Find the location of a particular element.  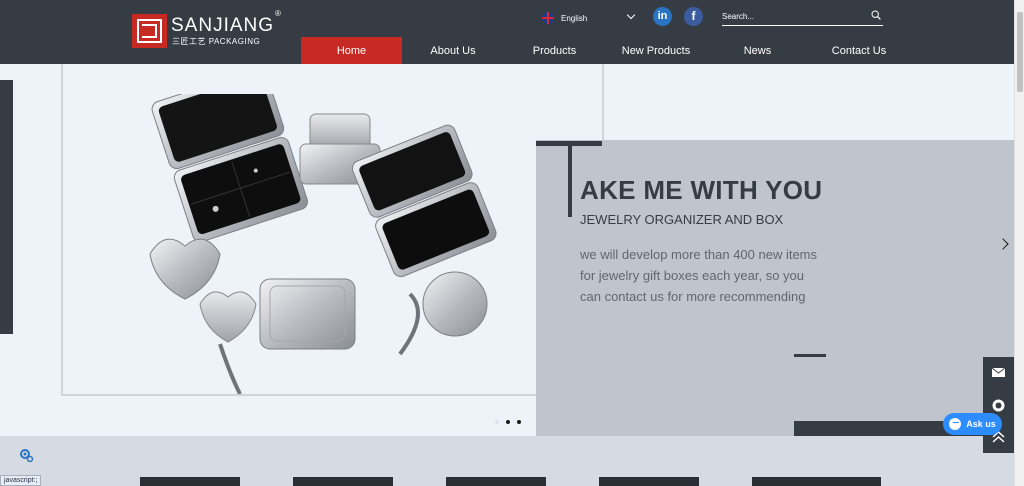

hero-body-line: can contact us for more recommending is located at coordinates (693, 296).